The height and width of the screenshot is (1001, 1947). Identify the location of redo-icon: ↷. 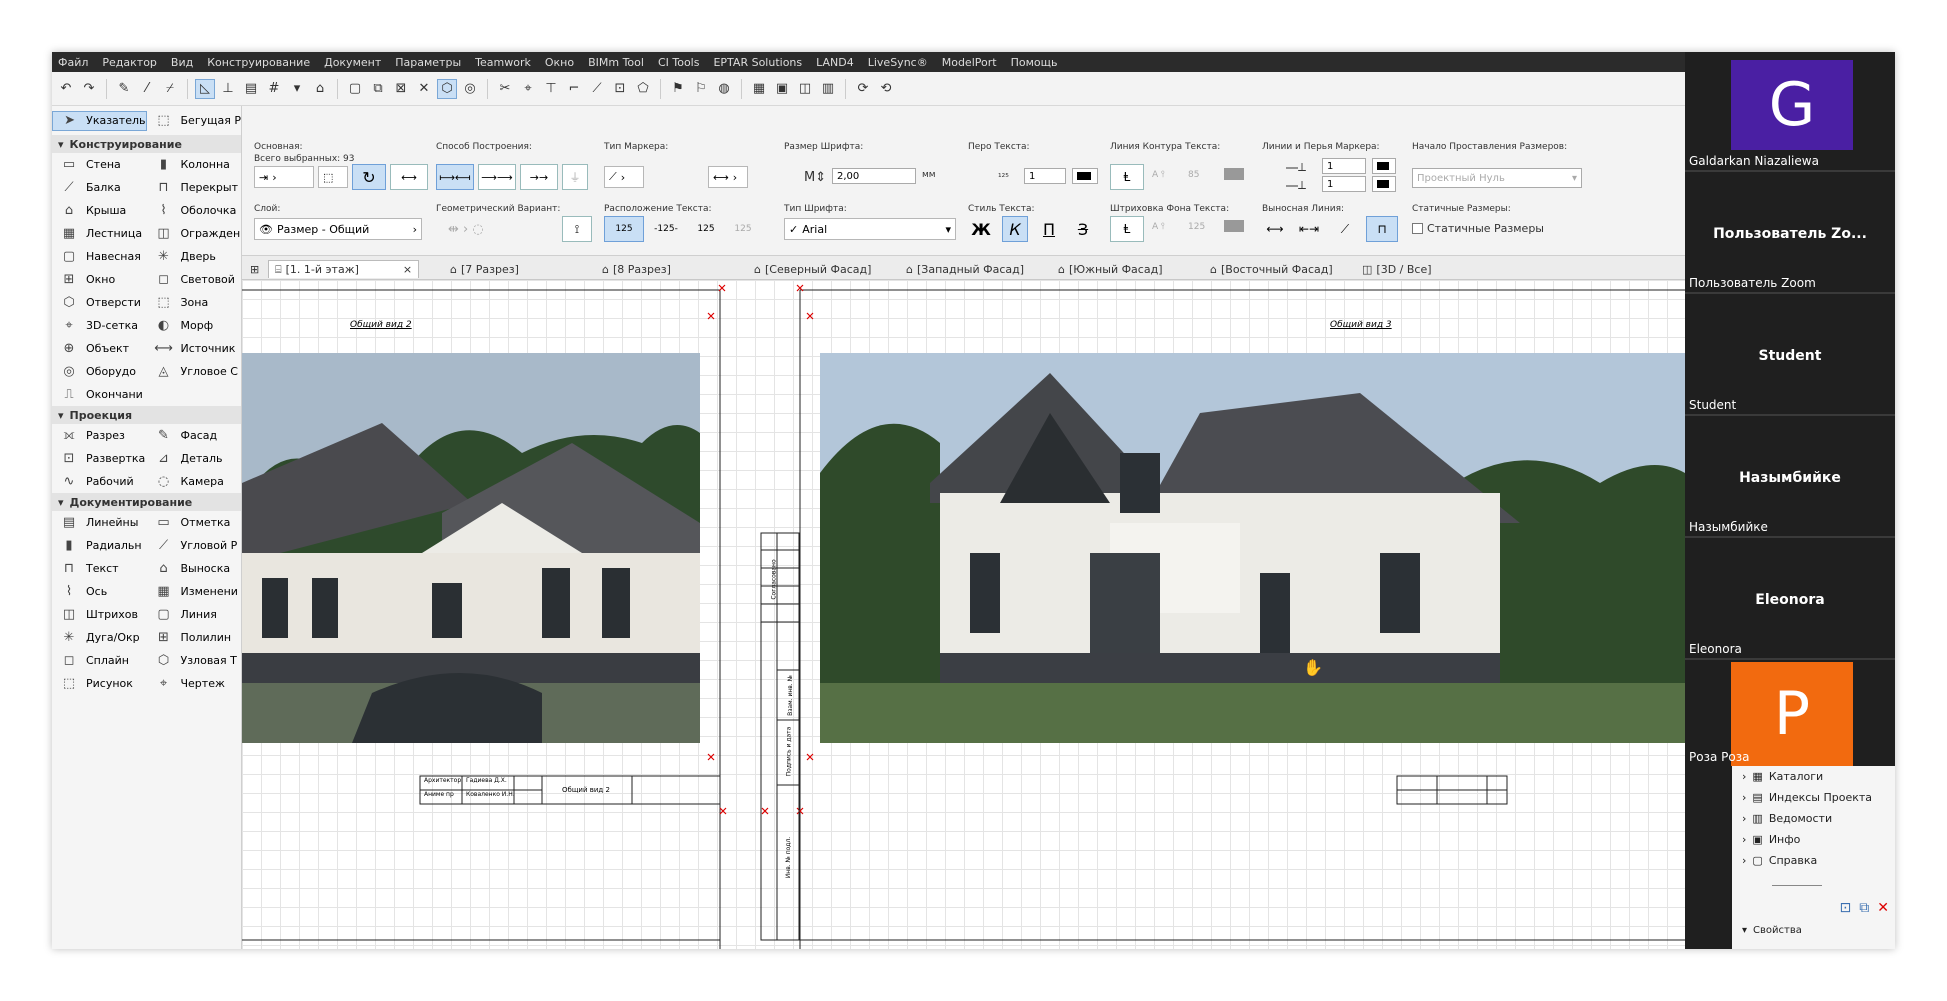
(89, 89).